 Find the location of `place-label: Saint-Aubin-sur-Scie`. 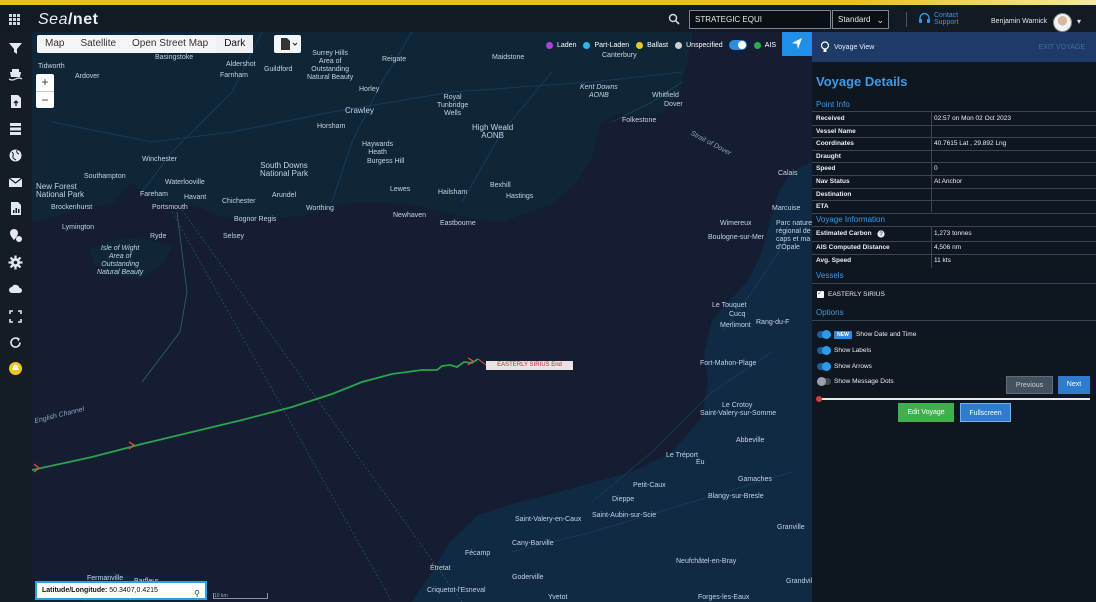

place-label: Saint-Aubin-sur-Scie is located at coordinates (624, 515).